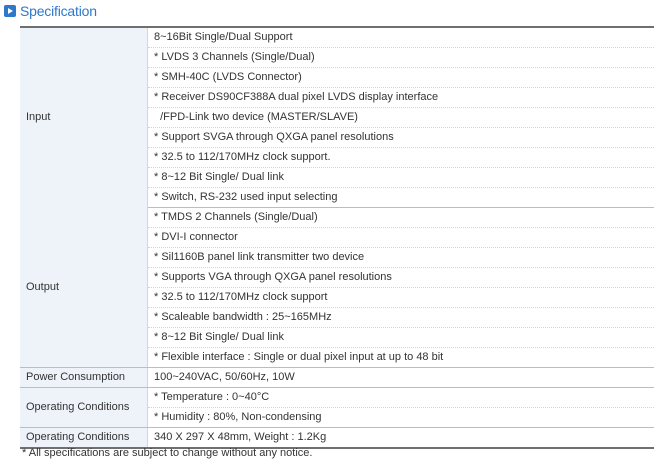 The height and width of the screenshot is (463, 656). I want to click on spec-value: 100~240VAC, 50/60Hz, 10W, so click(400, 377).